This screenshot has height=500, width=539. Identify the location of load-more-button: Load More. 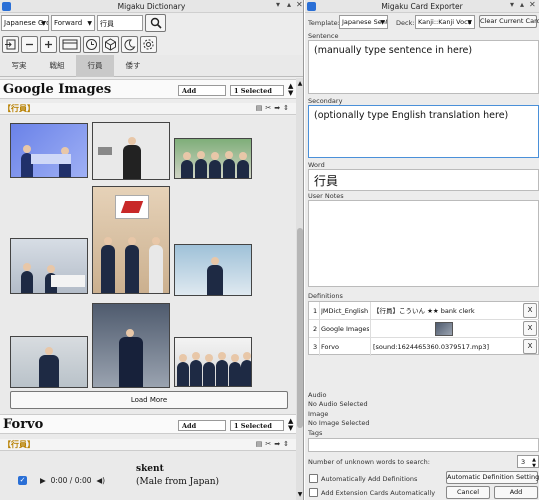
(149, 400).